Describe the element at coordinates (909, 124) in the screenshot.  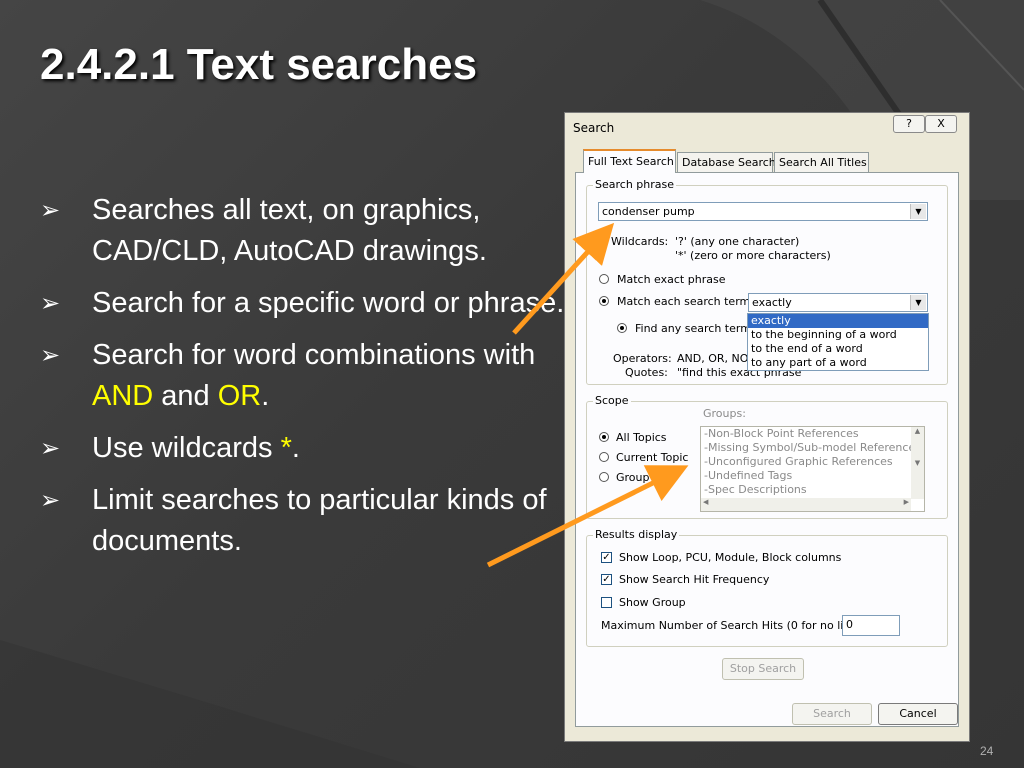
I see `help-button: ?` at that location.